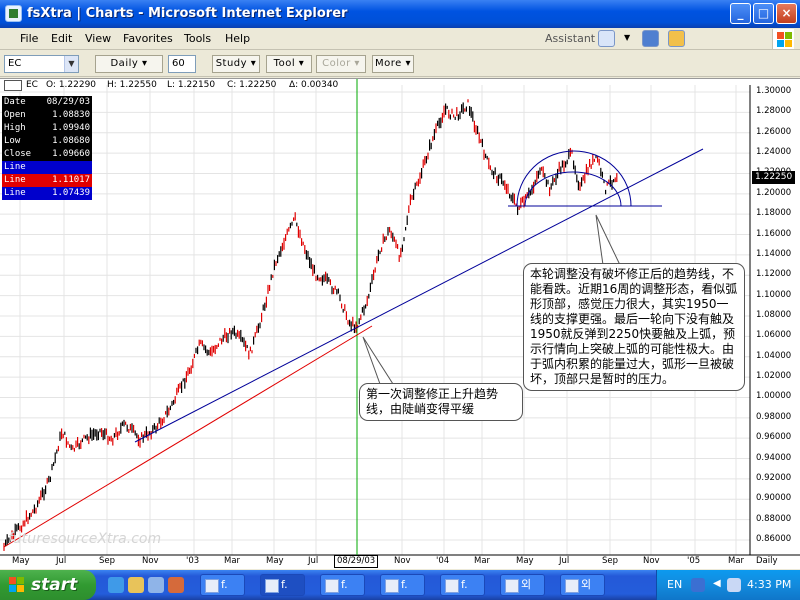 The height and width of the screenshot is (600, 800). What do you see at coordinates (610, 561) in the screenshot?
I see `x-tick-label: Sep` at bounding box center [610, 561].